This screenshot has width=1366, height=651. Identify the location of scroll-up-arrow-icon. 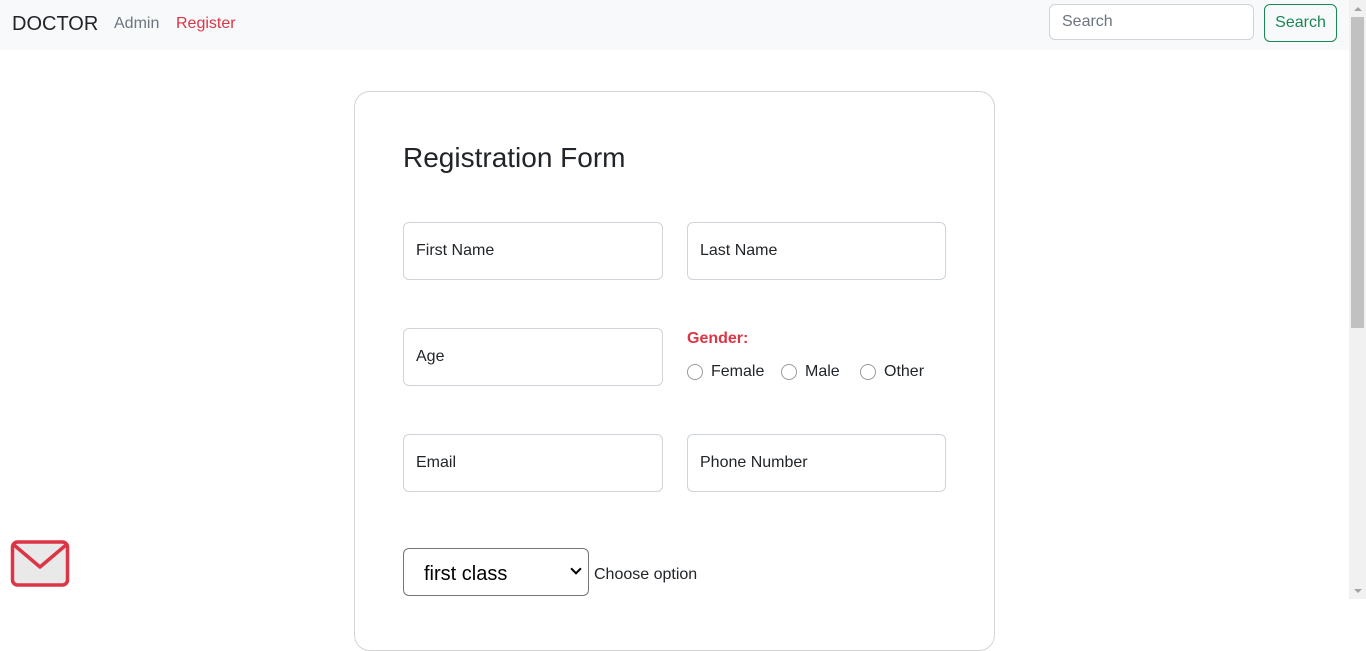
(1357, 8).